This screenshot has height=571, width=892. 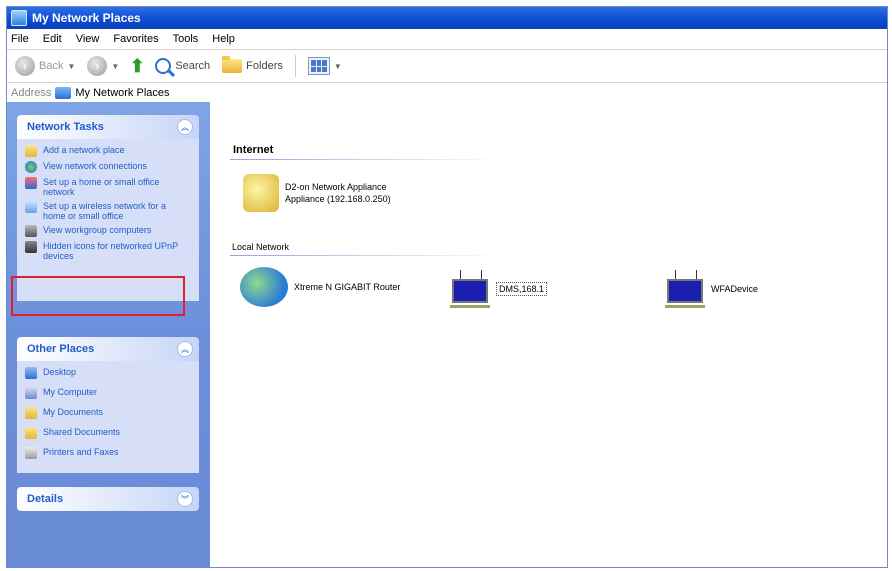 I want to click on window-title: My Network Places, so click(x=86, y=18).